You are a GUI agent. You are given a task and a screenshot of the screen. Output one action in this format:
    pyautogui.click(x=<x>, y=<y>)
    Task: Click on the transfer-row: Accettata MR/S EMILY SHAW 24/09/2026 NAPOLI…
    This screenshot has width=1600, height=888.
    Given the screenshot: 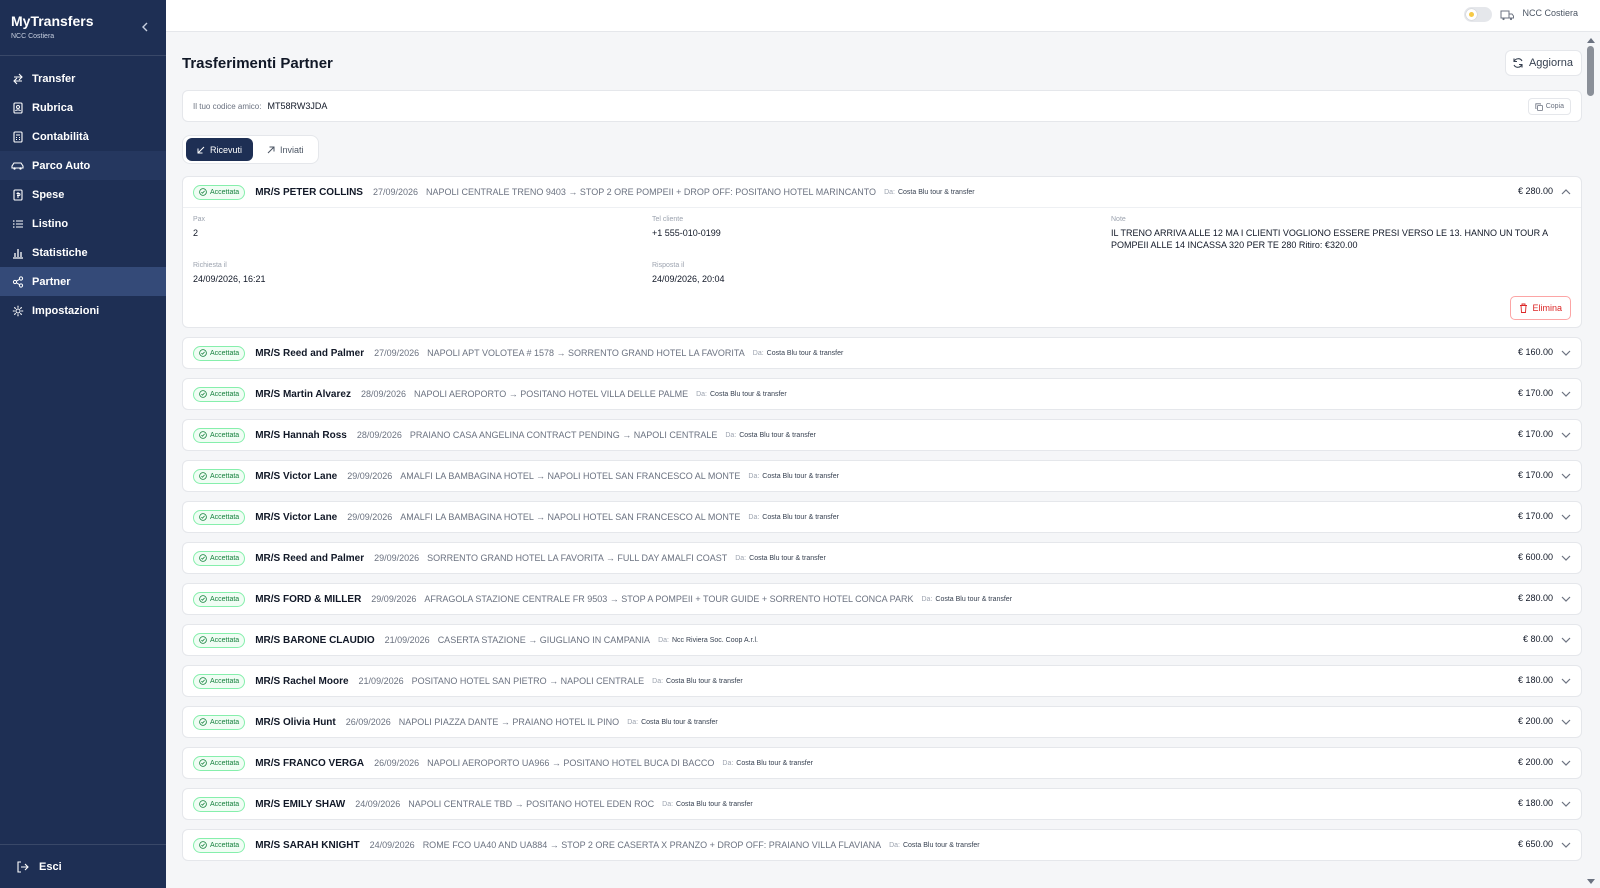 What is the action you would take?
    pyautogui.click(x=882, y=804)
    